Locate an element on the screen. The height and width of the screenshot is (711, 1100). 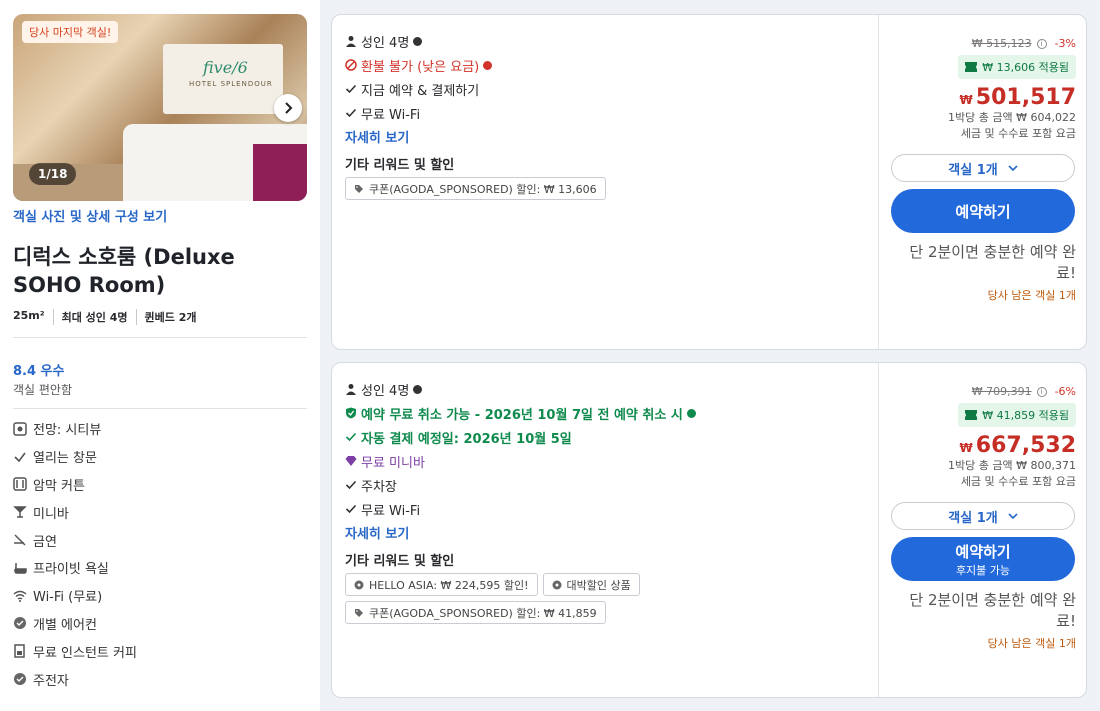
original-price: ₩ 515,123 is located at coordinates (1001, 43).